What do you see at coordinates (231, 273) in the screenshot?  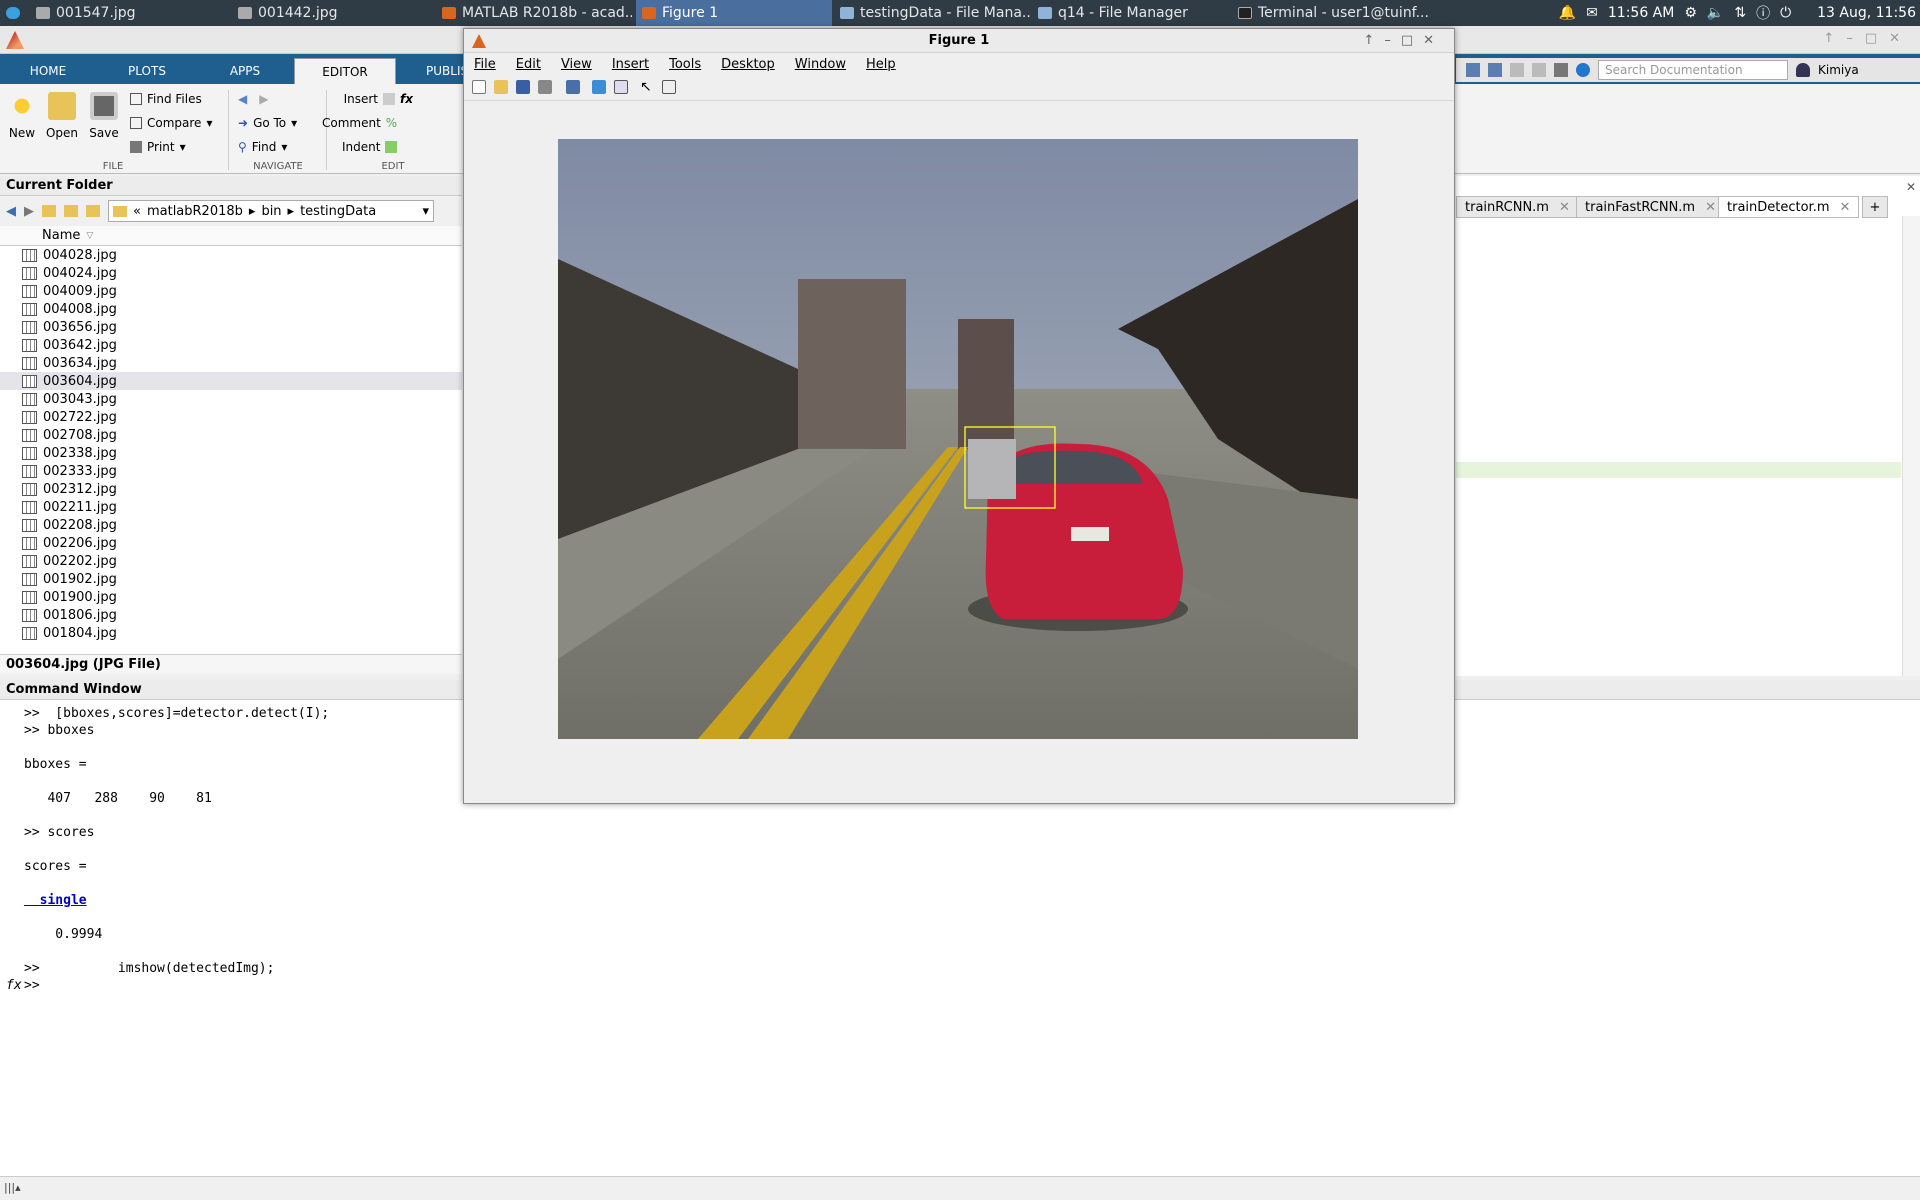 I see `file-row: 004024.jpg` at bounding box center [231, 273].